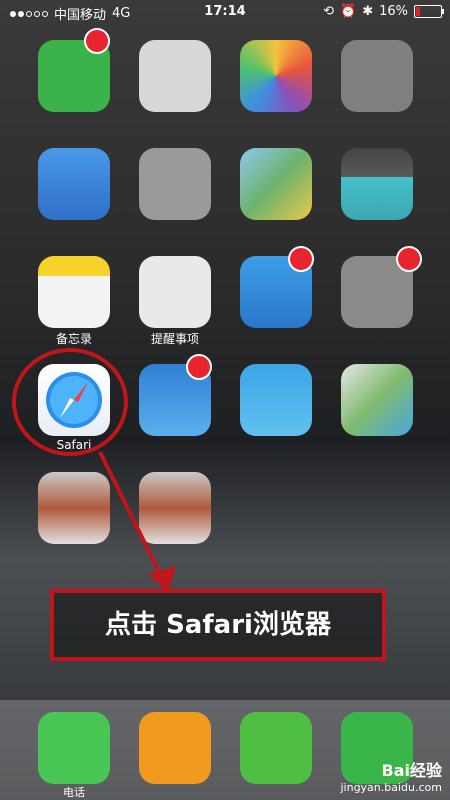 The image size is (450, 800). I want to click on dock-icon-app, so click(175, 748).